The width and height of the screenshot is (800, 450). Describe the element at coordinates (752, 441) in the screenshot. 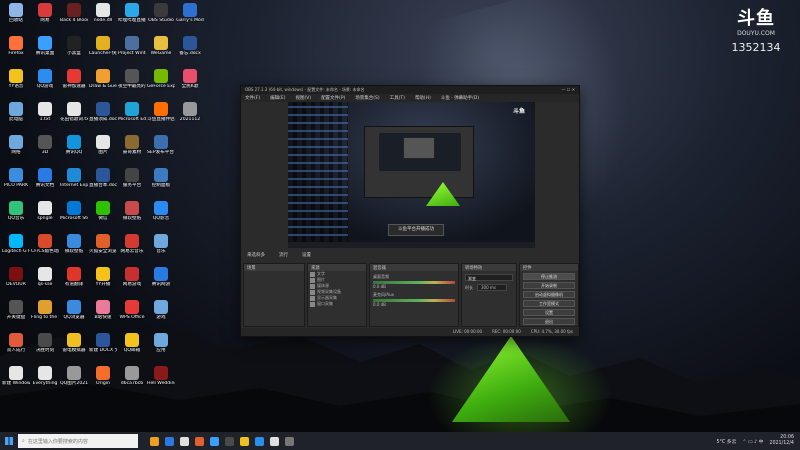

I see `tray-icons: ⌃ ▭ ♪ 中` at that location.